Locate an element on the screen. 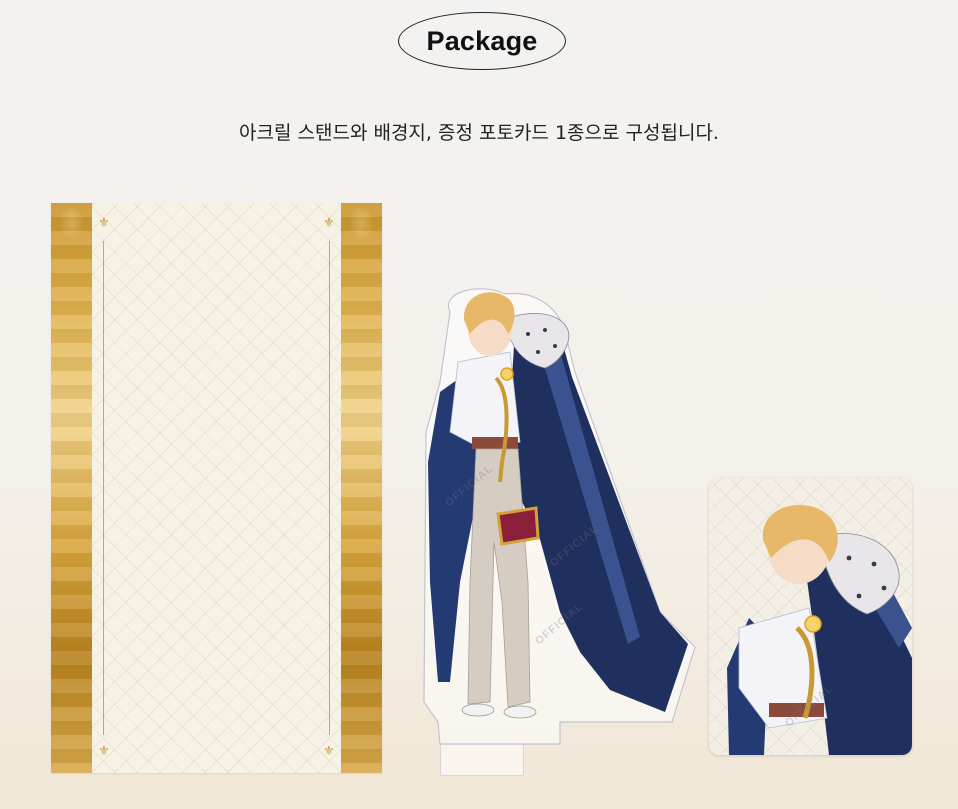 The image size is (958, 809). section-title: Package is located at coordinates (482, 40).